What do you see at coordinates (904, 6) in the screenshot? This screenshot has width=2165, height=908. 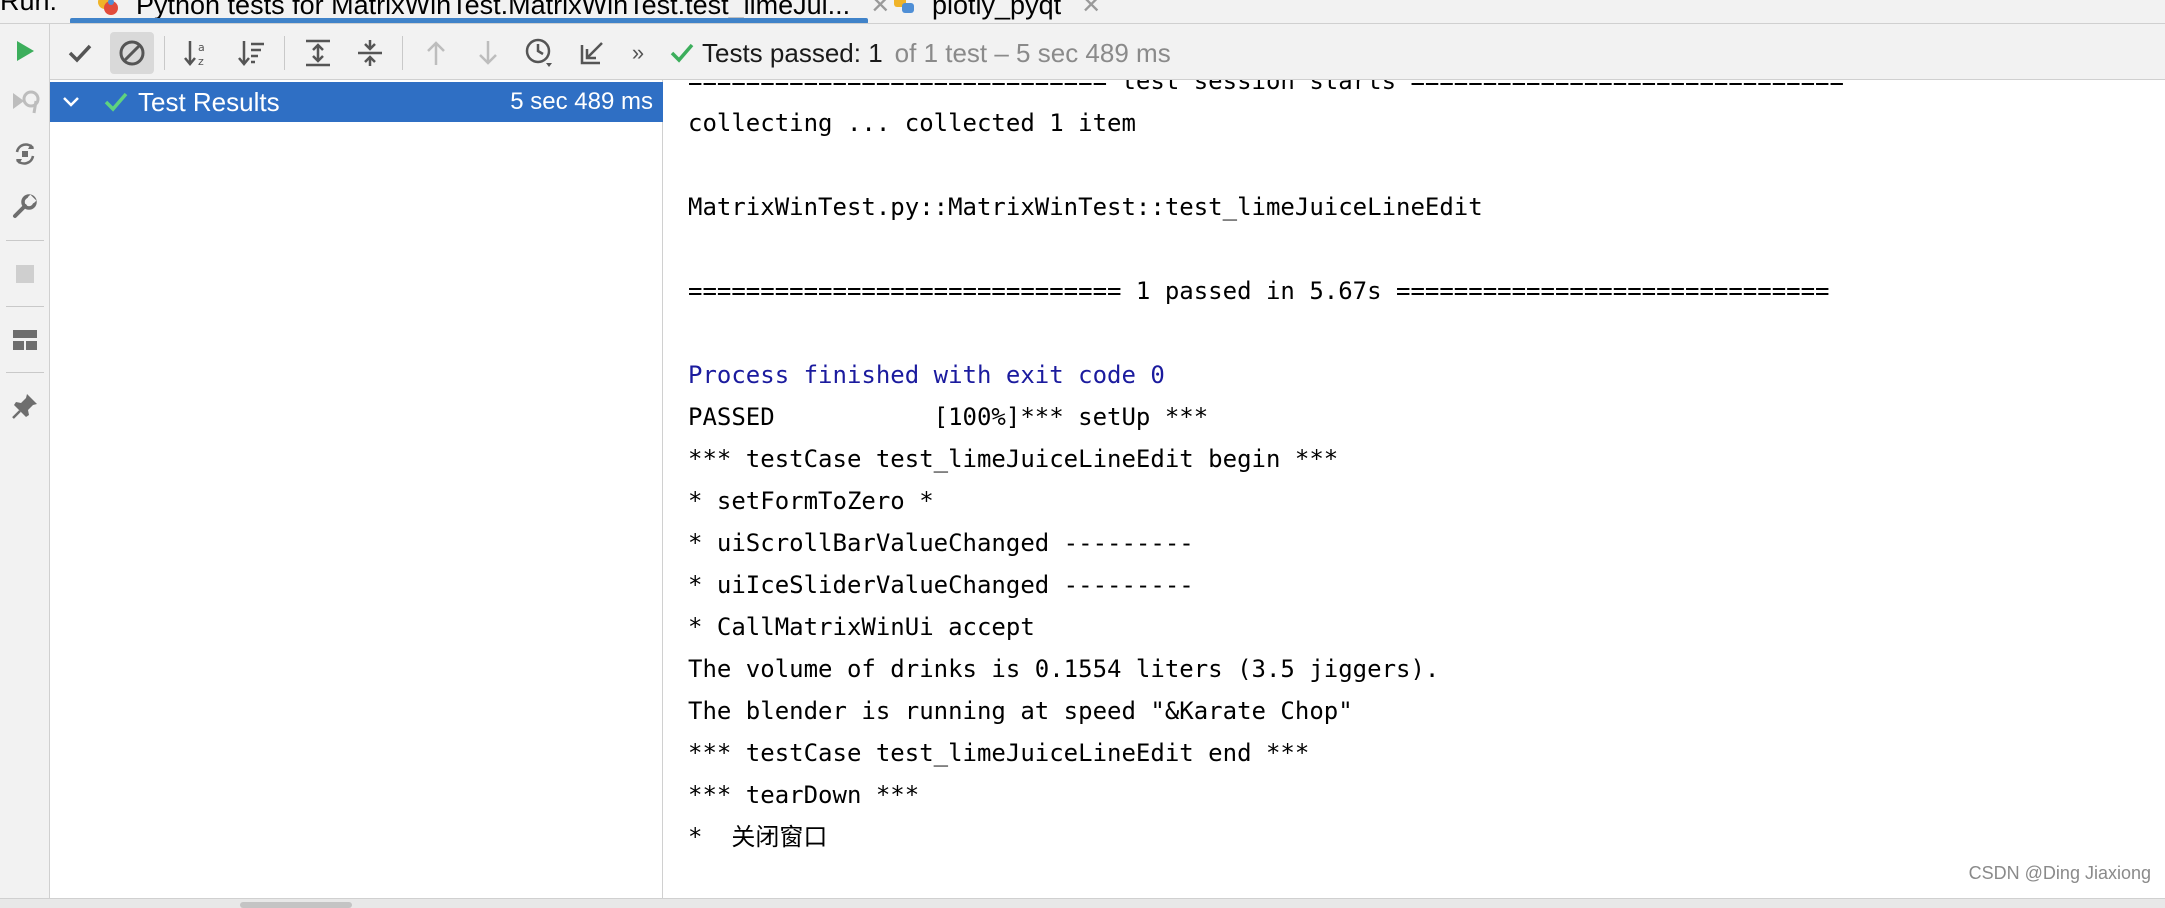 I see `python-file-icon` at bounding box center [904, 6].